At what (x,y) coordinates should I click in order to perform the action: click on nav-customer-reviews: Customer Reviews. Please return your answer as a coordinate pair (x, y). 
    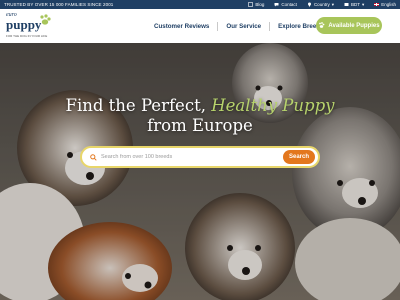
    Looking at the image, I should click on (181, 26).